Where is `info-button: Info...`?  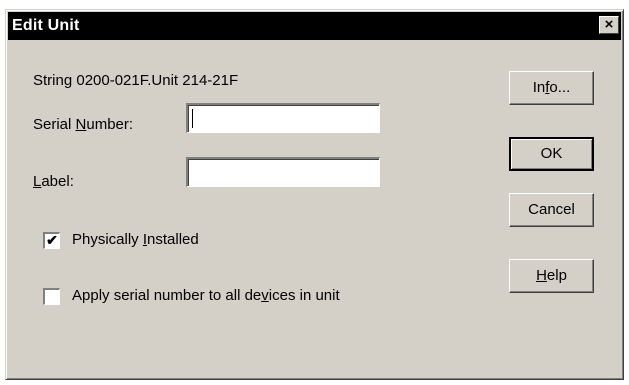 info-button: Info... is located at coordinates (551, 88).